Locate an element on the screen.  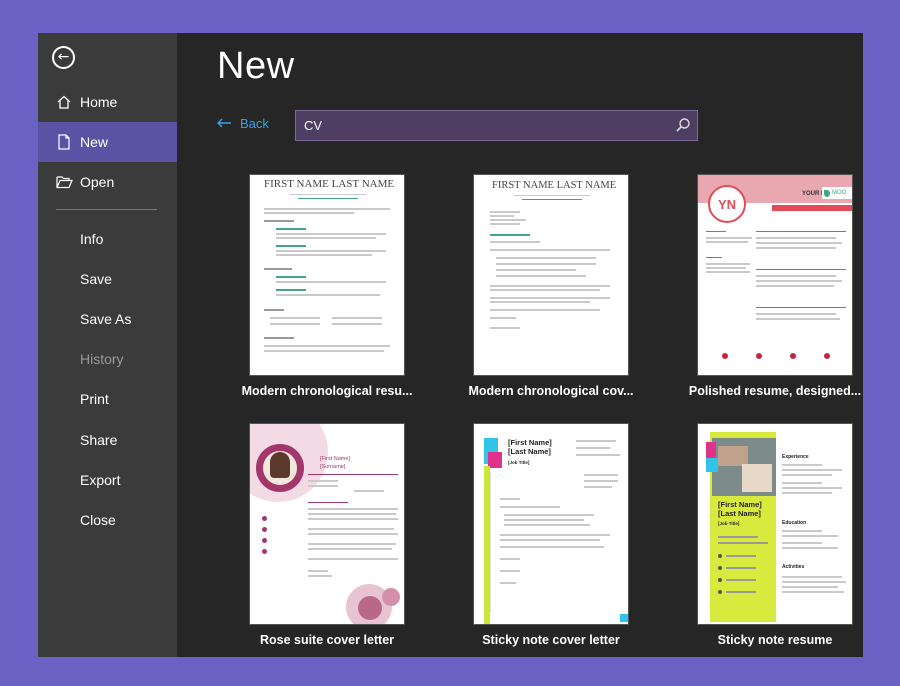
template-search-box is located at coordinates (496, 125).